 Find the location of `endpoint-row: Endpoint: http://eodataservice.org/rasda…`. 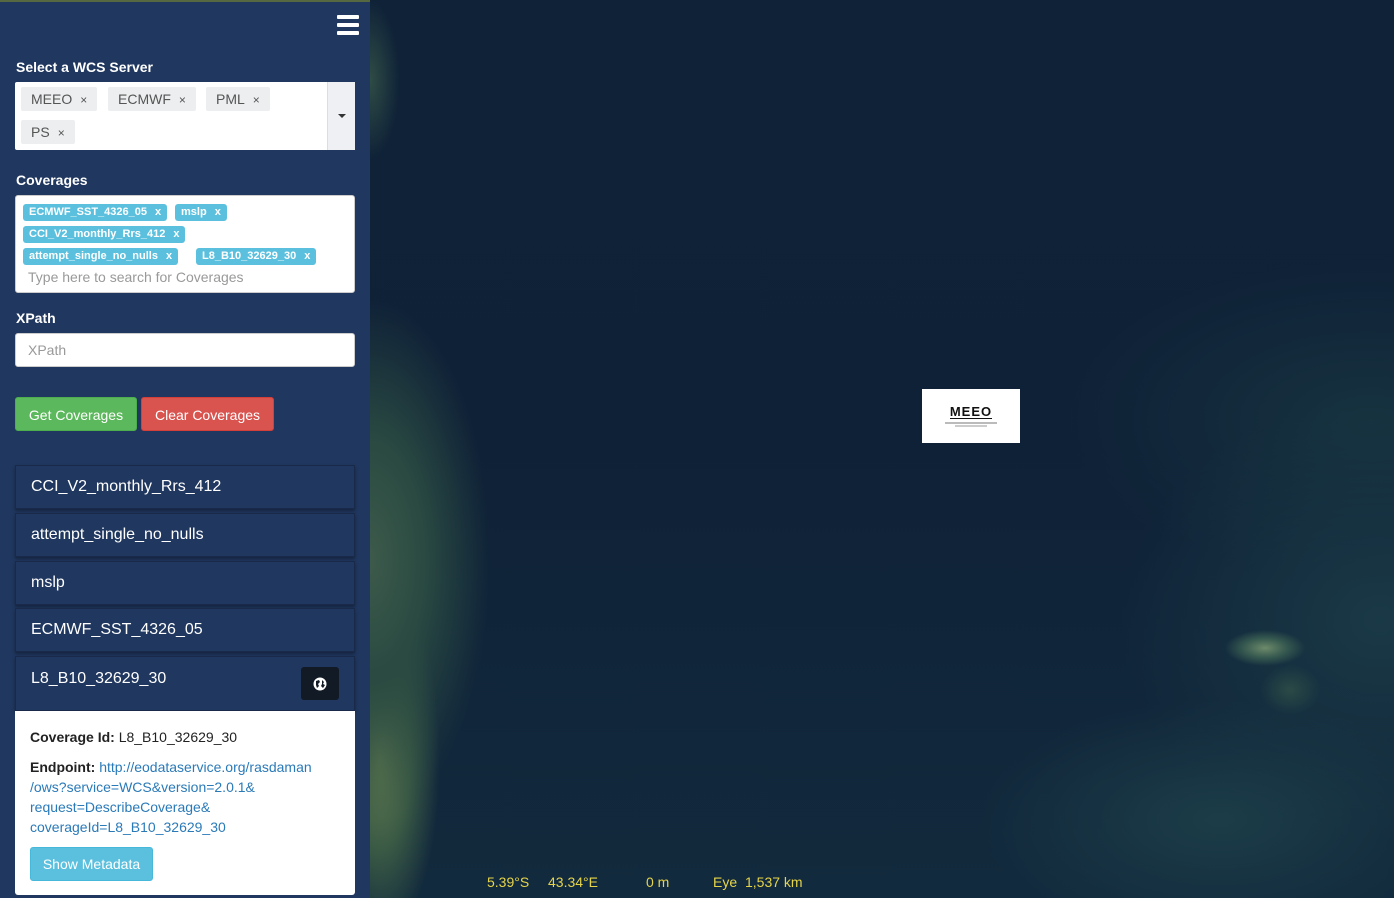

endpoint-row: Endpoint: http://eodataservice.org/rasda… is located at coordinates (180, 797).